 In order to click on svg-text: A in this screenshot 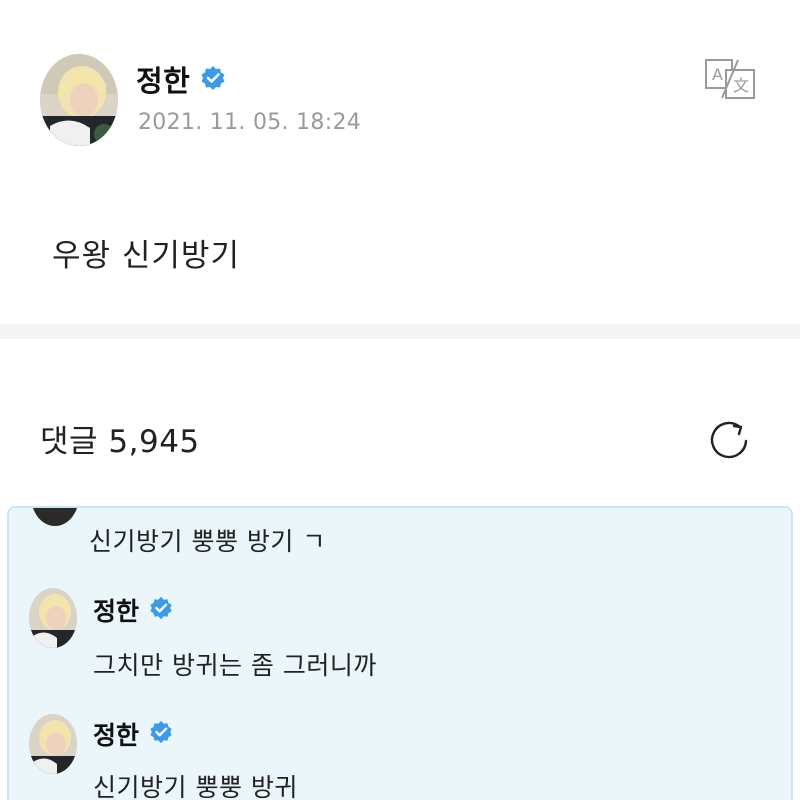, I will do `click(717, 74)`.